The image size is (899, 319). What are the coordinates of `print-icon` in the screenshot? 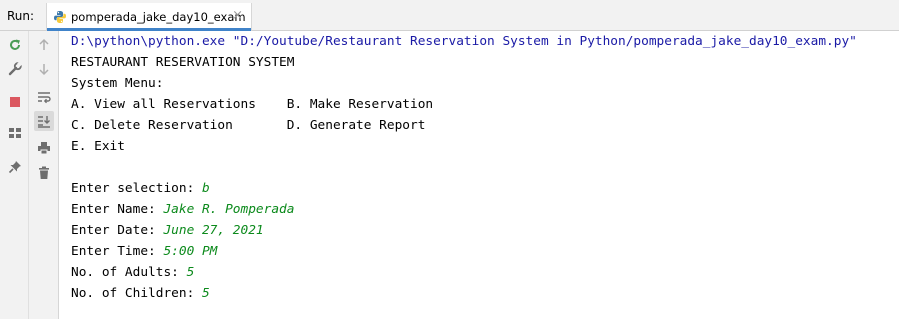 It's located at (44, 148).